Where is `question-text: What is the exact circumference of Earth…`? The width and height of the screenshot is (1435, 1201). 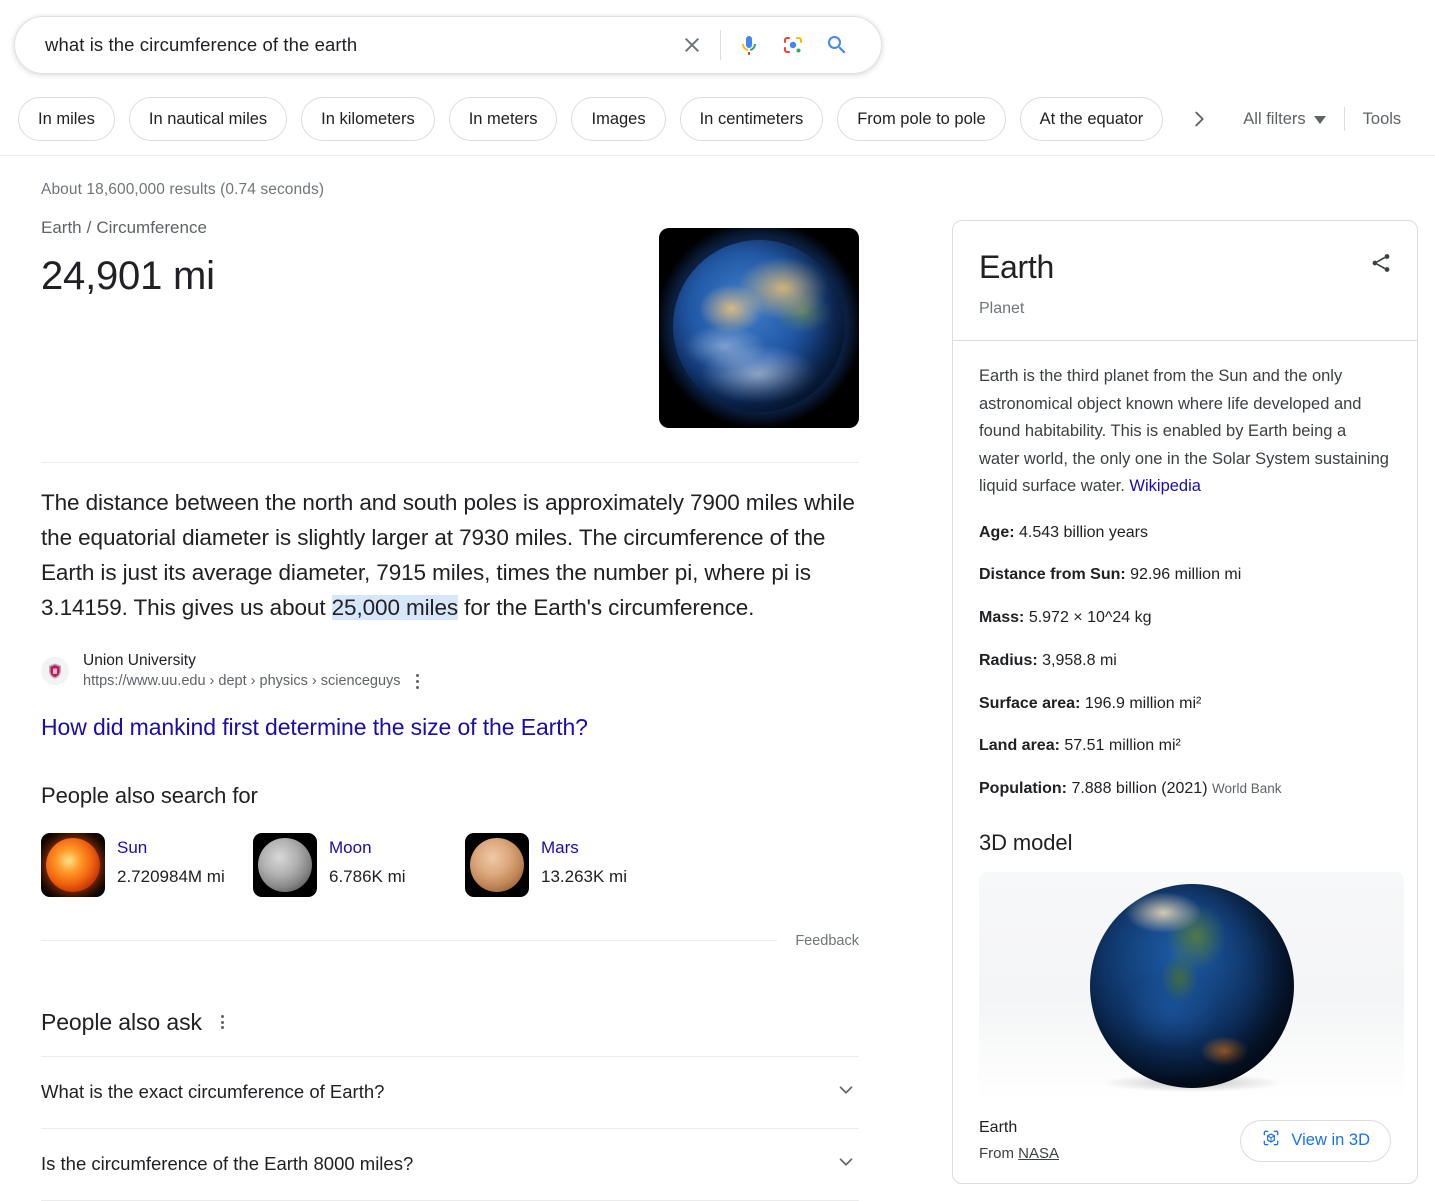
question-text: What is the exact circumference of Earth… is located at coordinates (213, 1092).